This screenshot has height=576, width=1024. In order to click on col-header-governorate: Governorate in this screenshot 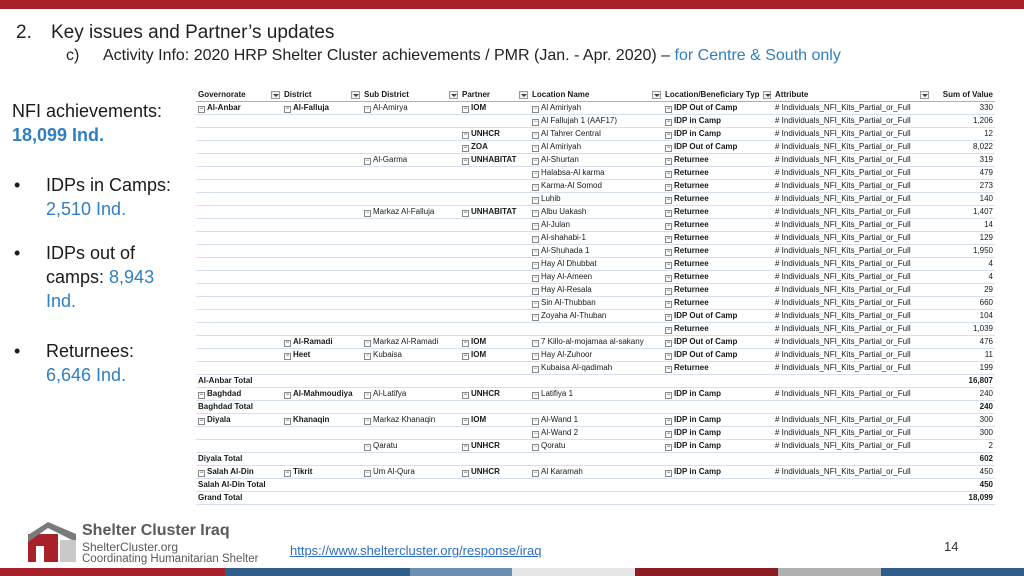, I will do `click(239, 96)`.